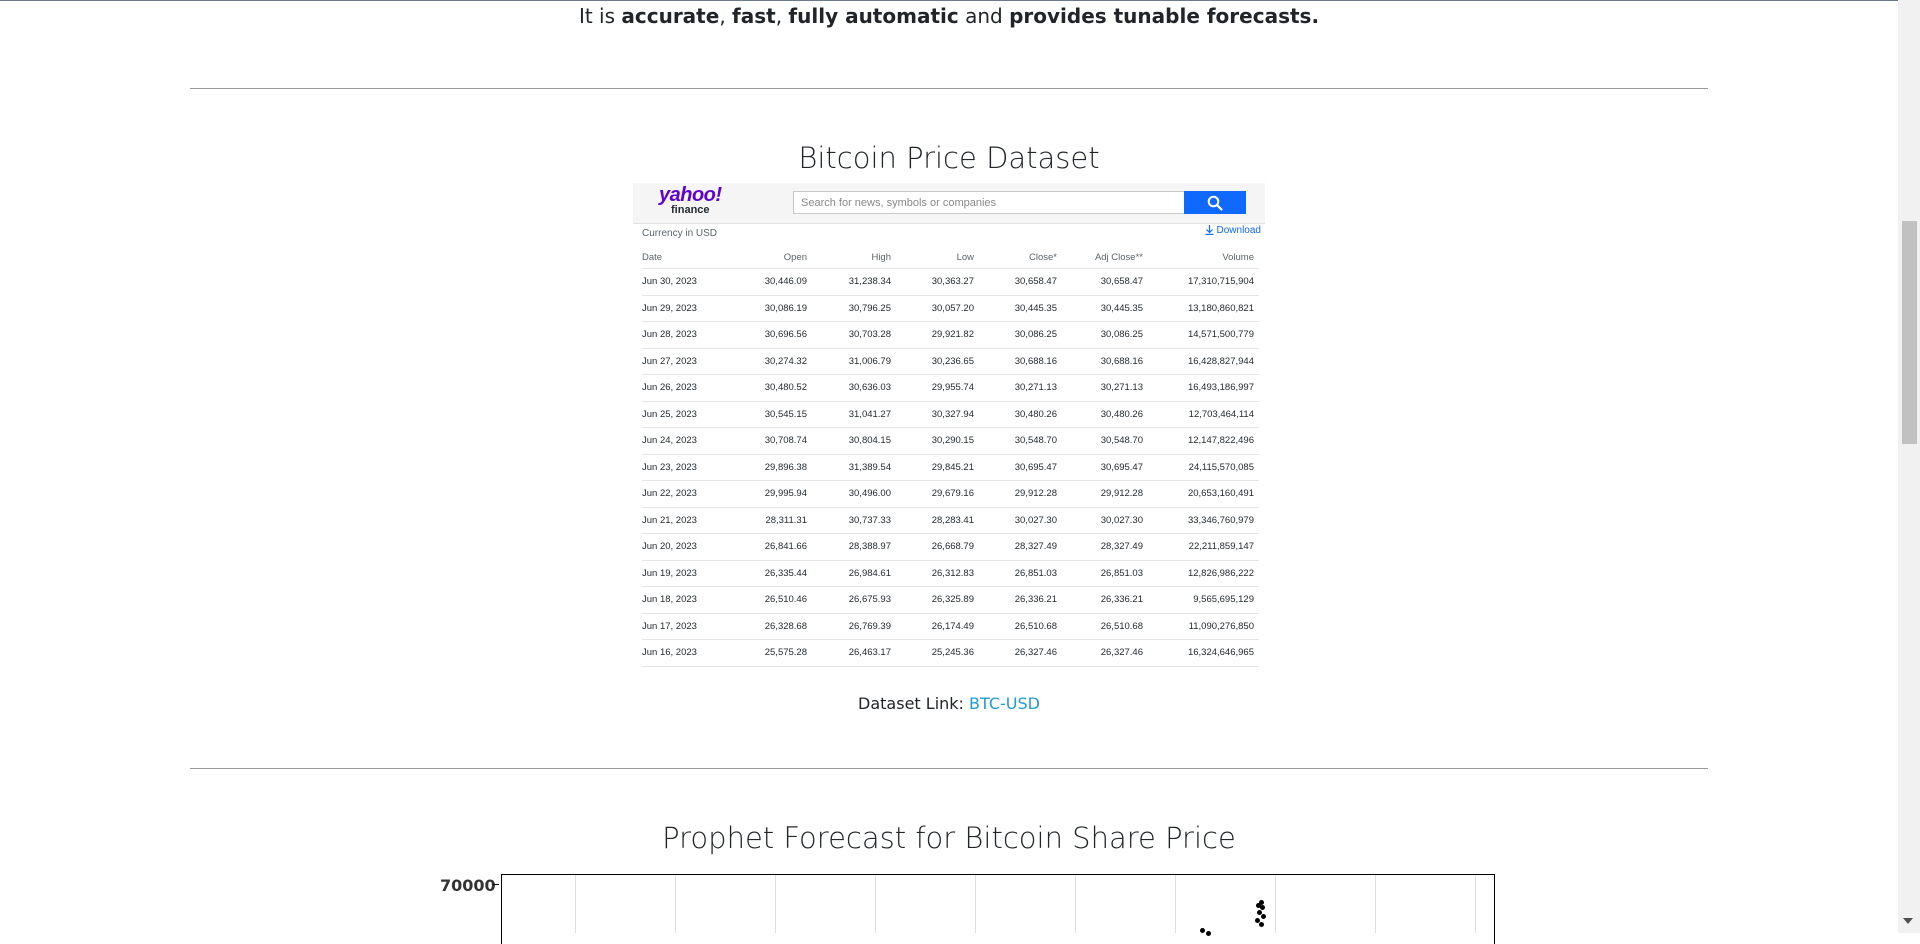 This screenshot has width=1920, height=944. Describe the element at coordinates (773, 335) in the screenshot. I see `table-cell: 30,696.56` at that location.